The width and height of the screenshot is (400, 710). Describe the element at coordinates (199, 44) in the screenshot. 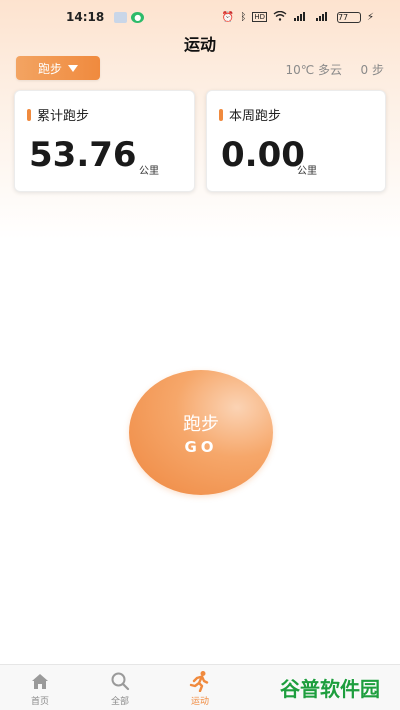

I see `page-title: 运动` at that location.